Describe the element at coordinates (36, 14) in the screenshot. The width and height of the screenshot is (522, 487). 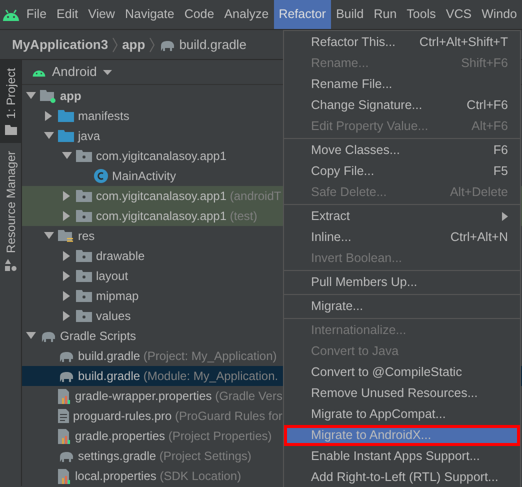
I see `menu-bar-item: File` at that location.